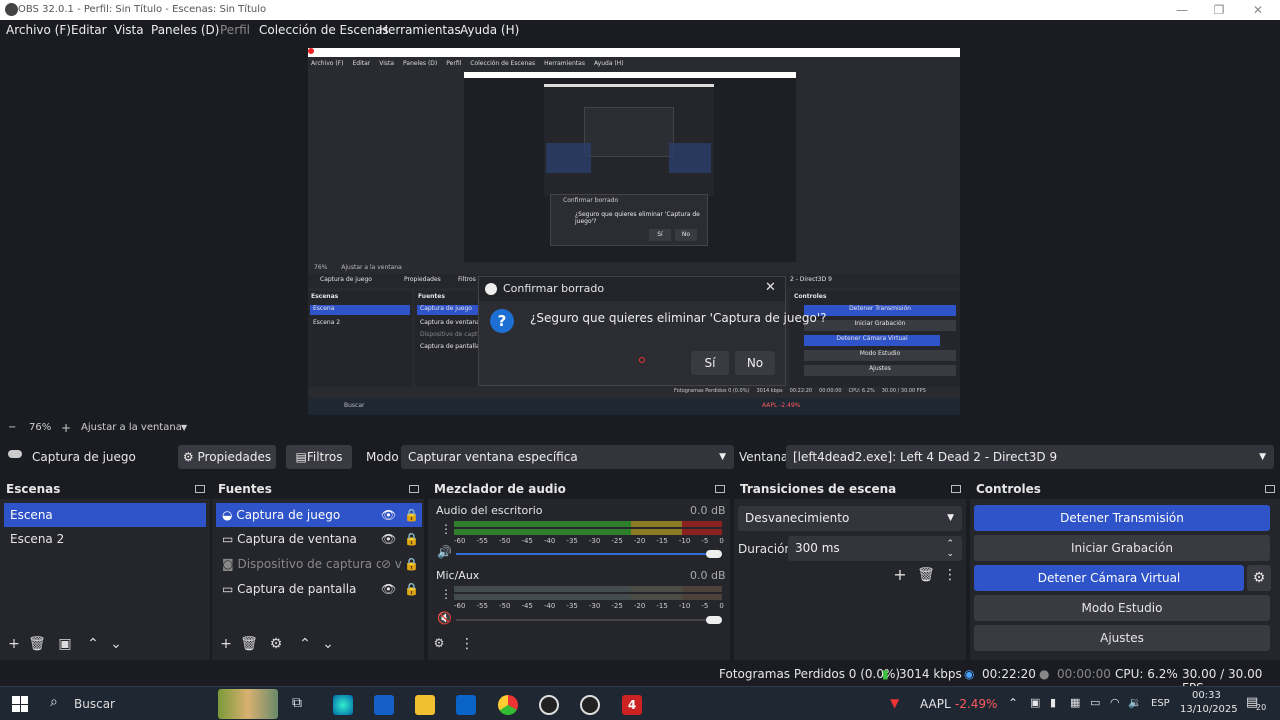 The image size is (1280, 720). Describe the element at coordinates (343, 705) in the screenshot. I see `edge-icon` at that location.